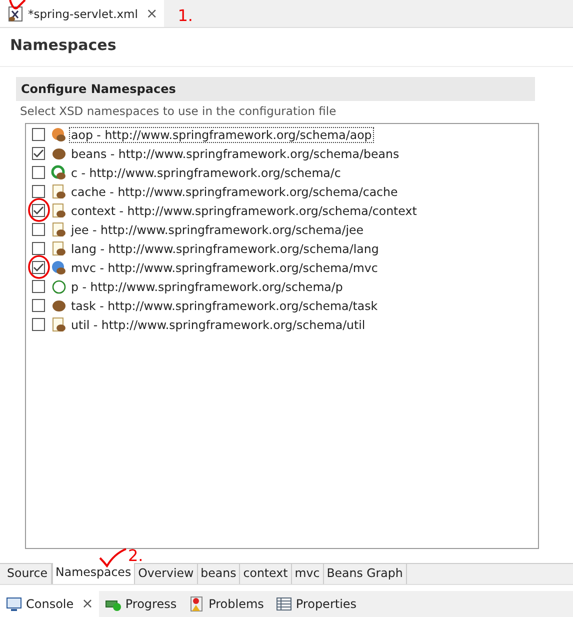 The image size is (573, 617). What do you see at coordinates (207, 287) in the screenshot?
I see `namespace-label: p - http://www.springframework.org/schema/p` at bounding box center [207, 287].